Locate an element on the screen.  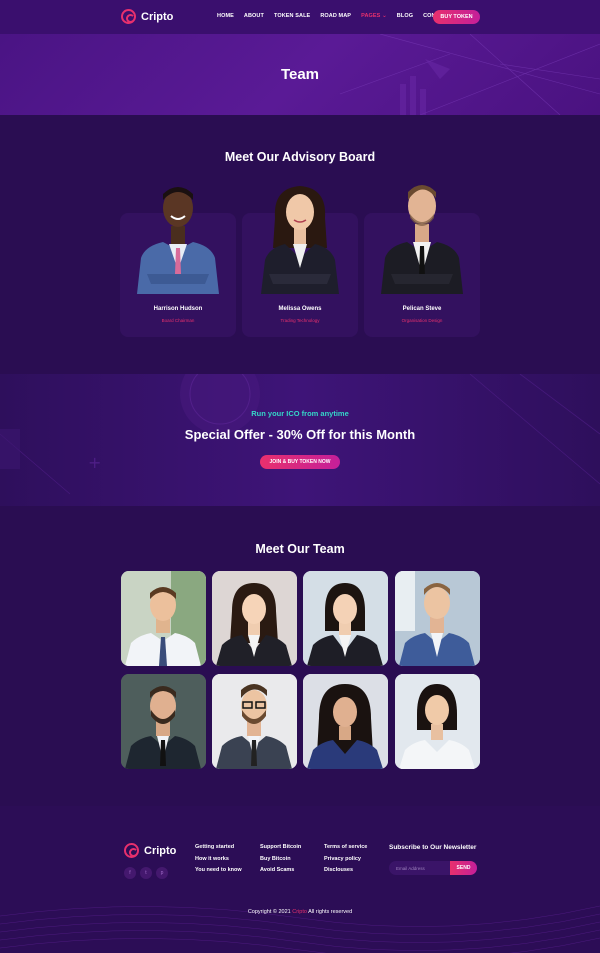
logo: Cripto is located at coordinates (147, 16).